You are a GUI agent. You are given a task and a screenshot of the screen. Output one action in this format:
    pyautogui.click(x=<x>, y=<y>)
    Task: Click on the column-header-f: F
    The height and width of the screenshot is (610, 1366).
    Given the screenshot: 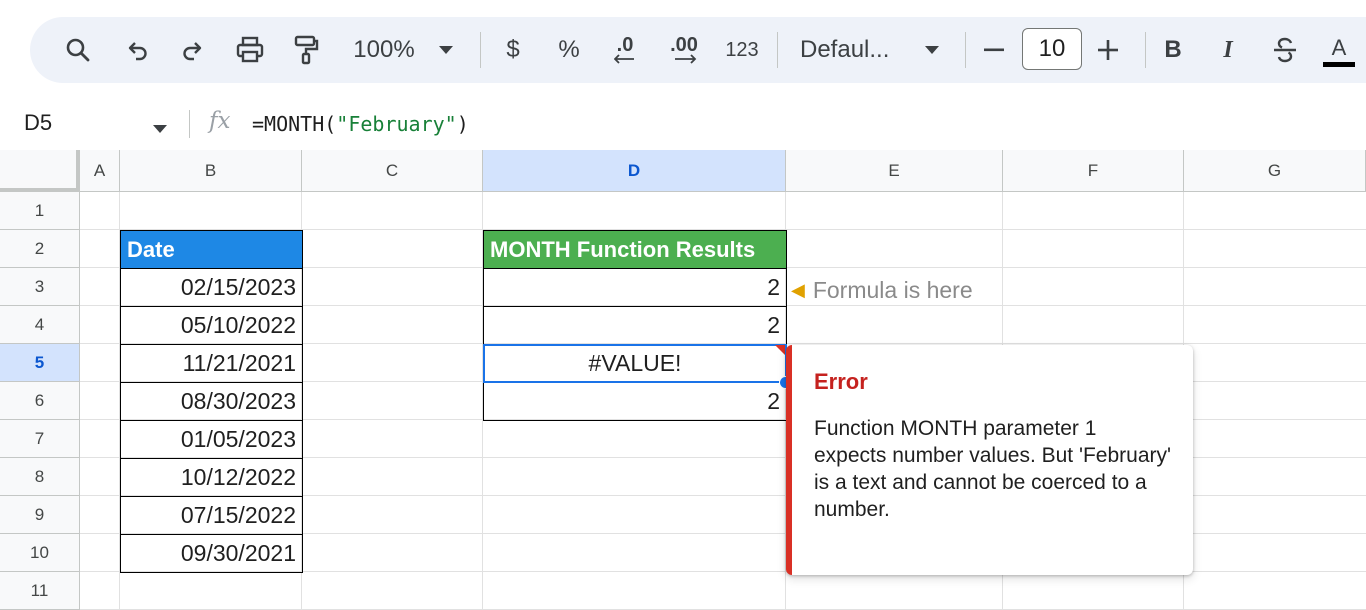 What is the action you would take?
    pyautogui.click(x=1093, y=171)
    